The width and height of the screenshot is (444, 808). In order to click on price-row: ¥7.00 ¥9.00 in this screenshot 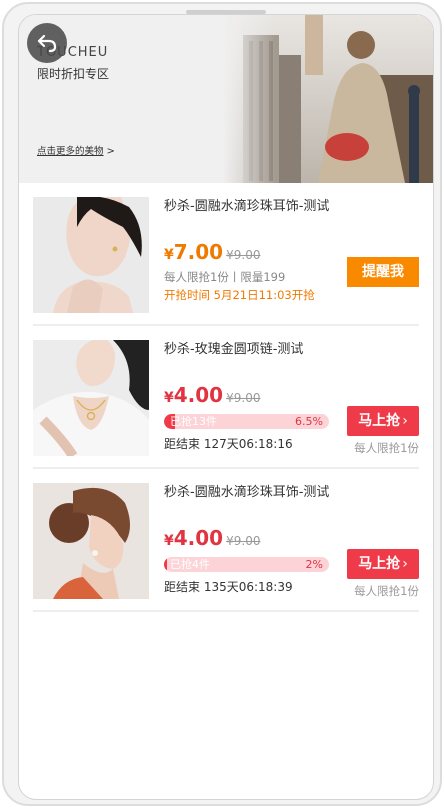, I will do `click(212, 252)`.